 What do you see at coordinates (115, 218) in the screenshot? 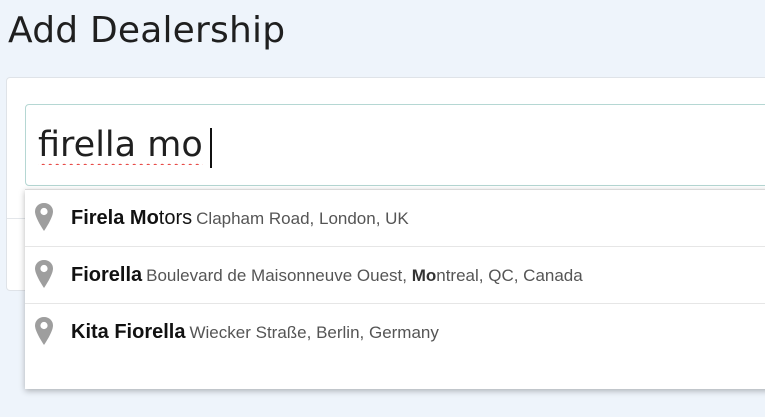
I see `suggestion-name-match: Firela Mo` at bounding box center [115, 218].